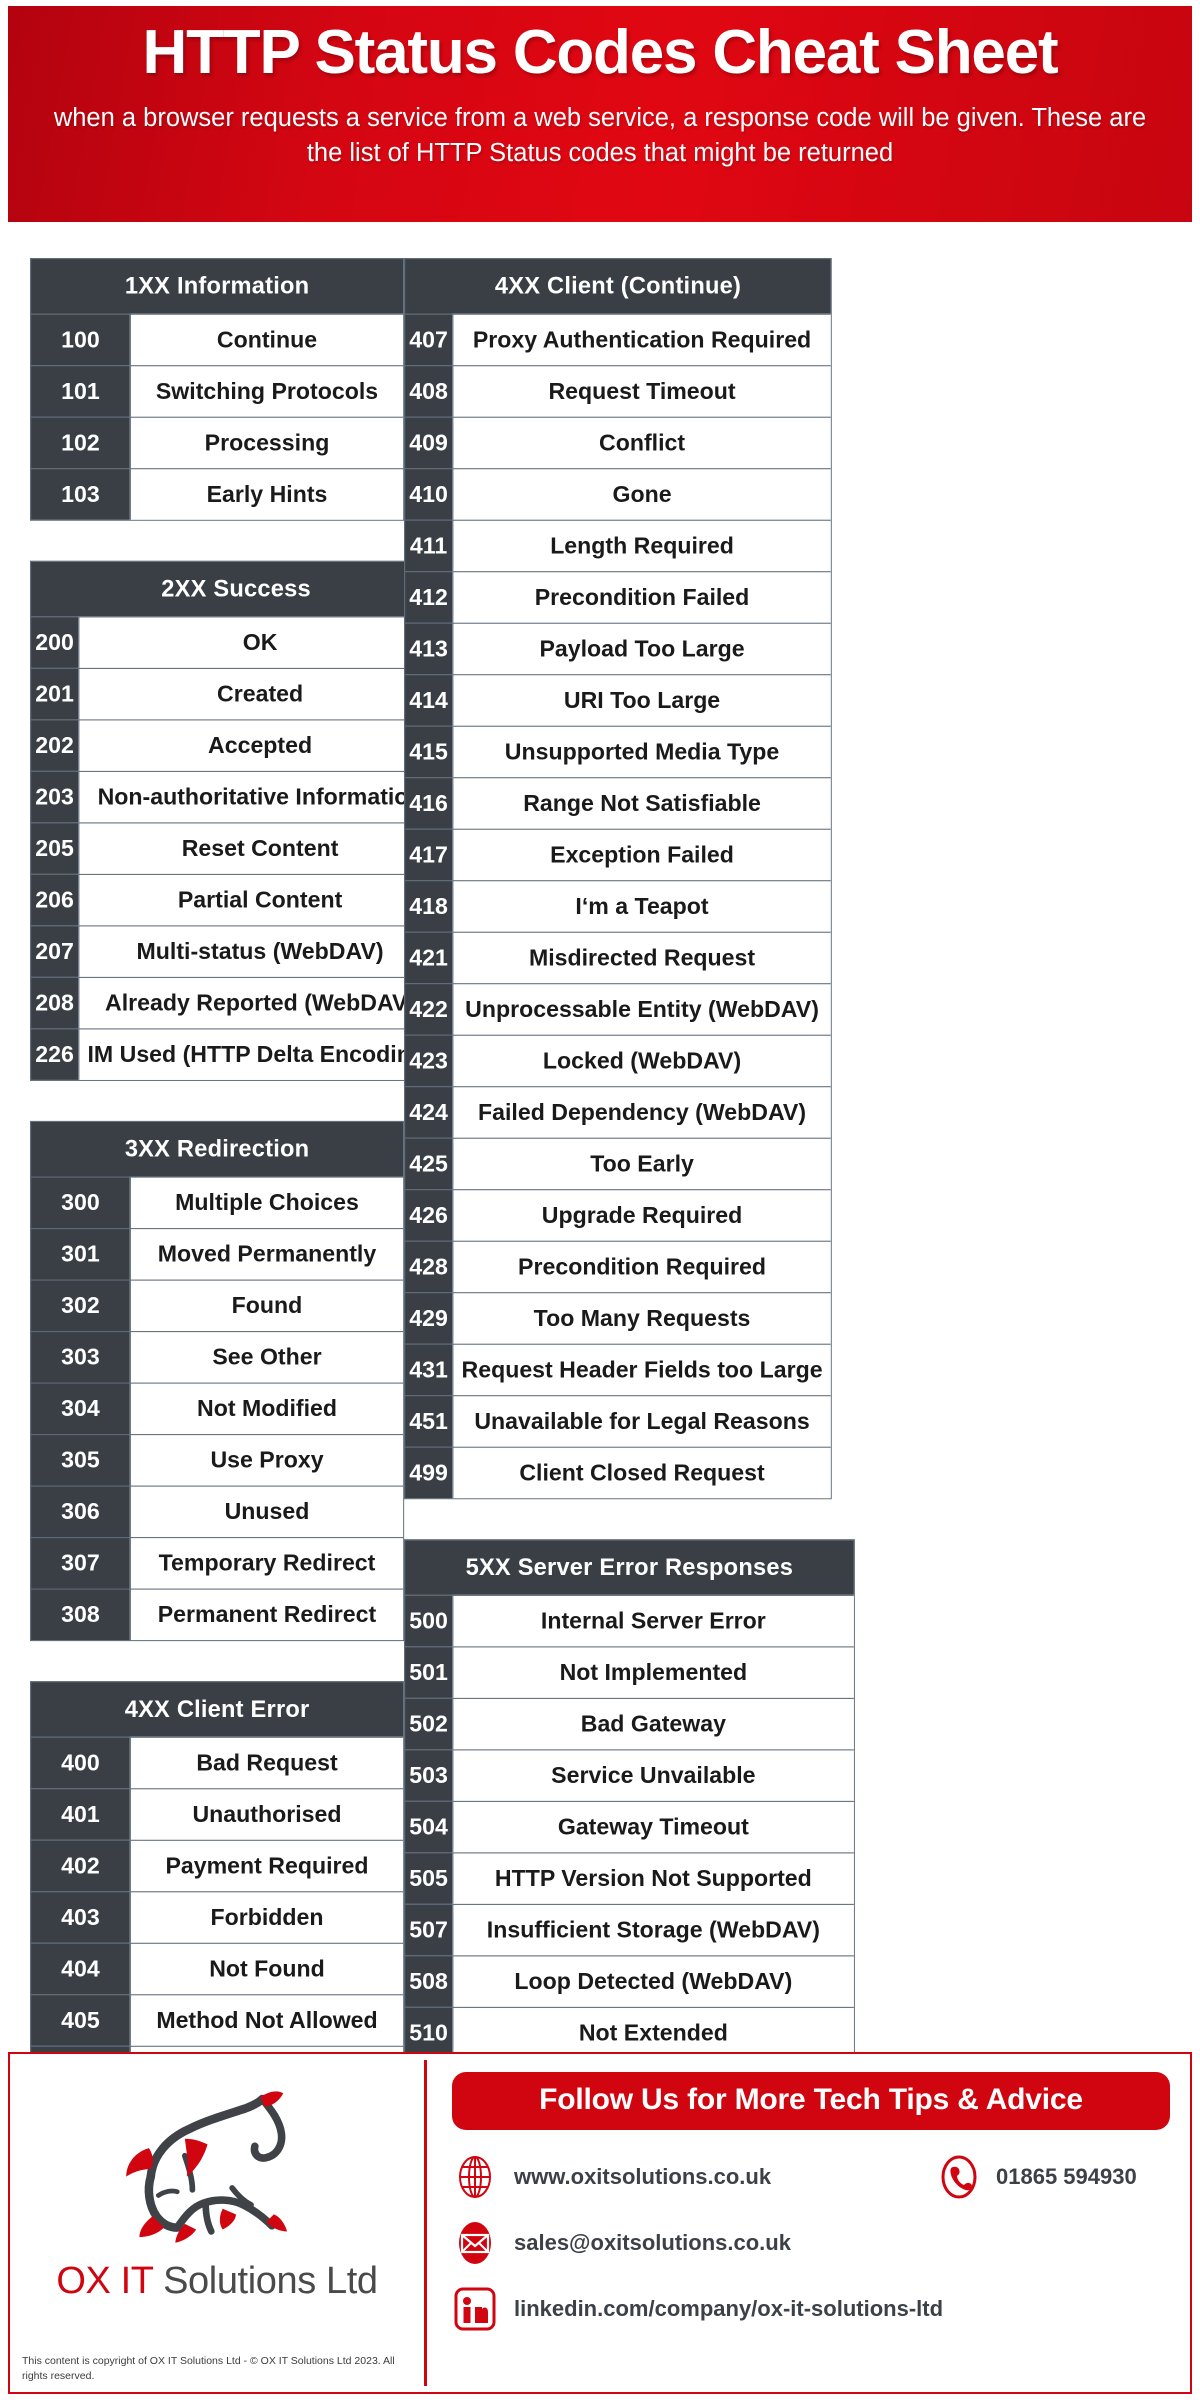 This screenshot has width=1200, height=2400. I want to click on table-row: 207 Multi-status (WebDAV), so click(236, 951).